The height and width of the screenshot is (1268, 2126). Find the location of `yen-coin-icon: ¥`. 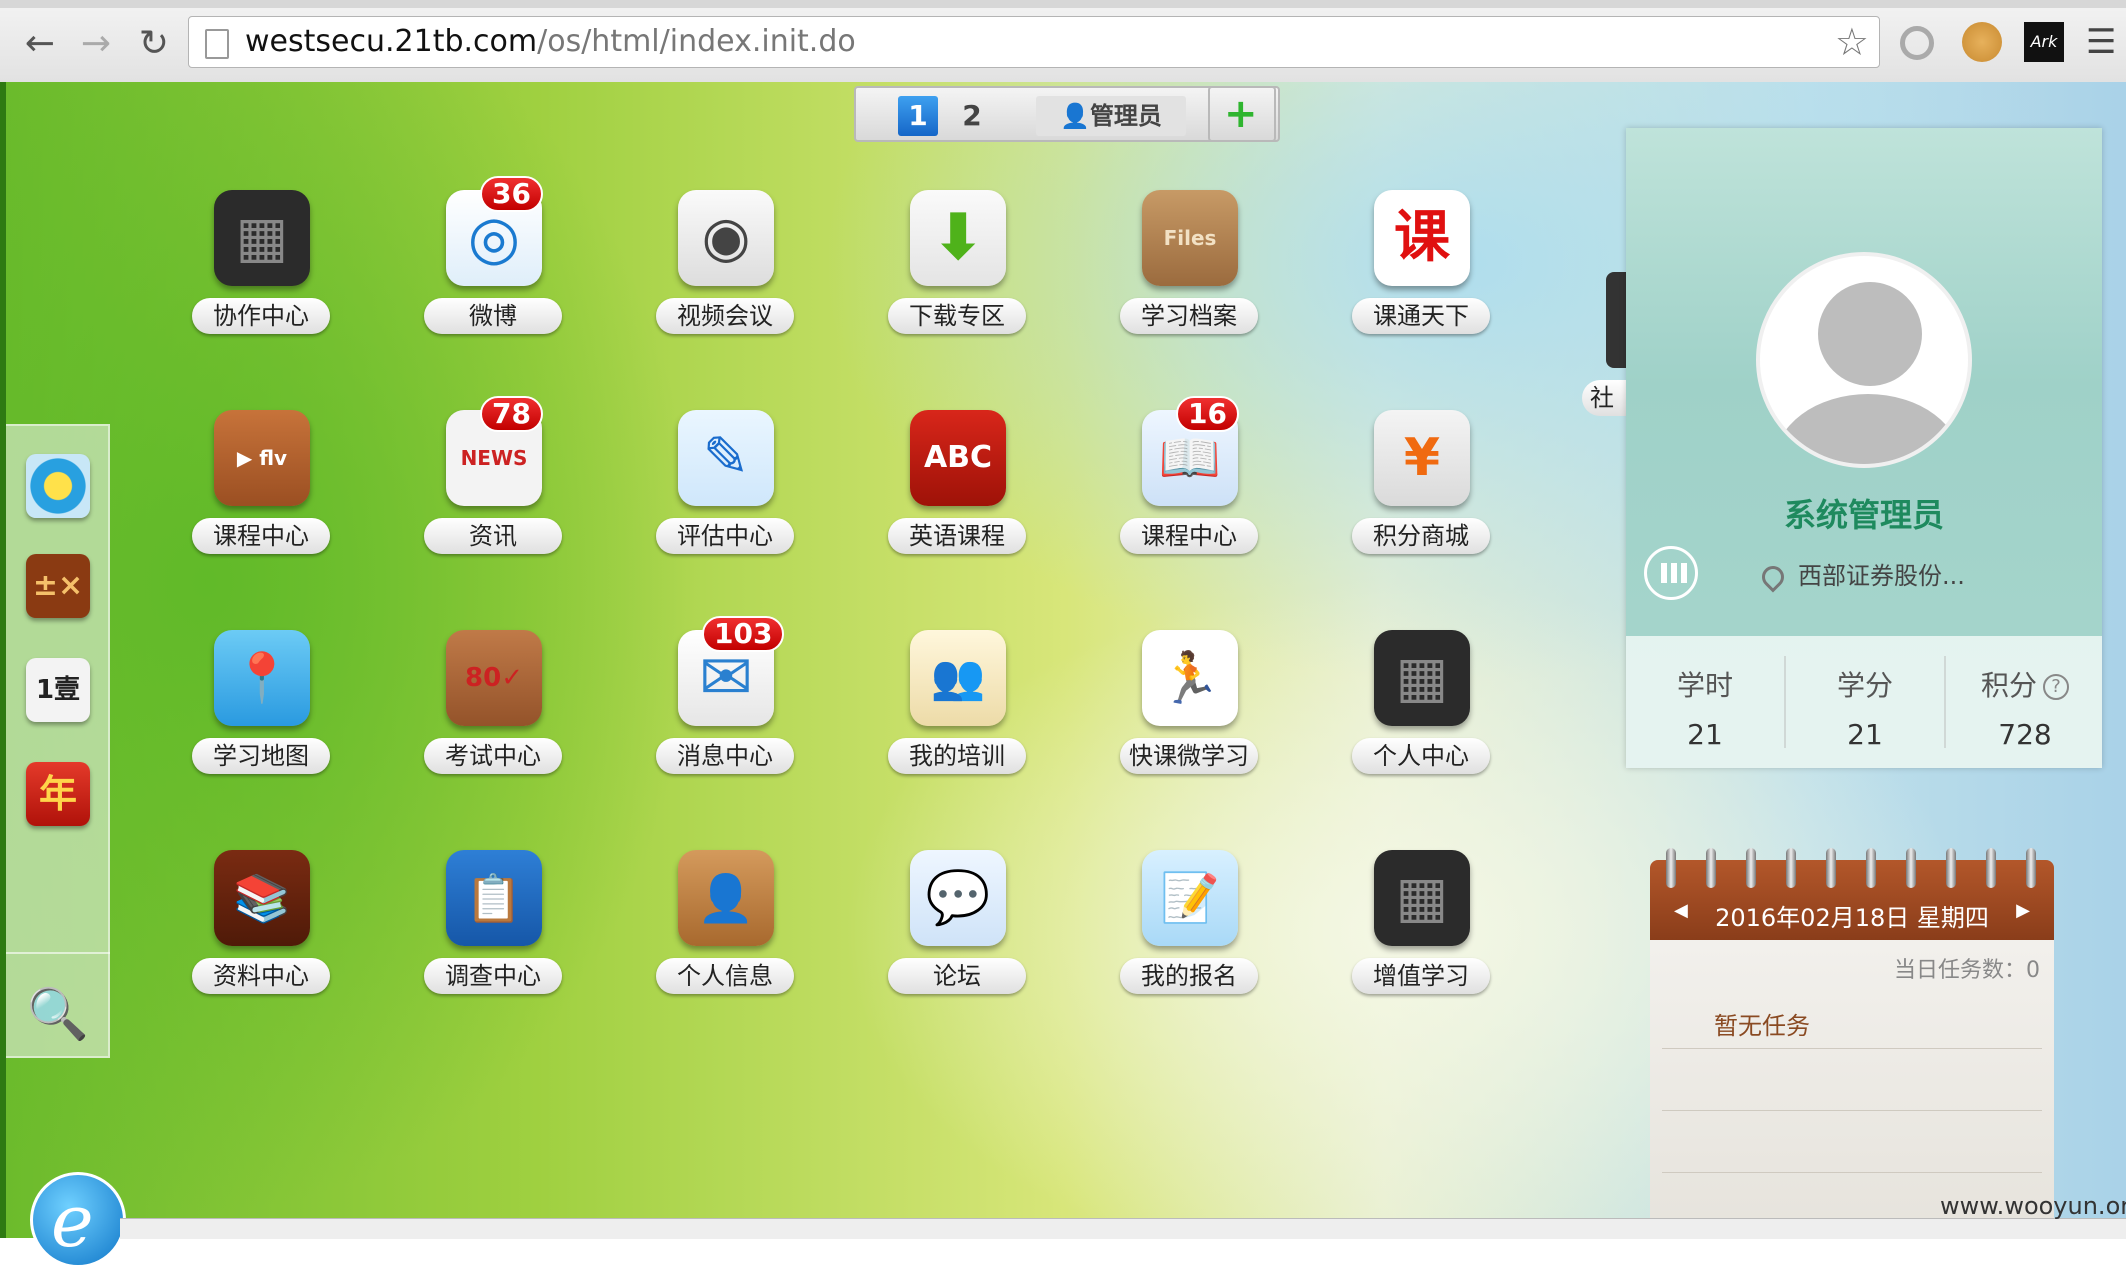

yen-coin-icon: ¥ is located at coordinates (1422, 458).